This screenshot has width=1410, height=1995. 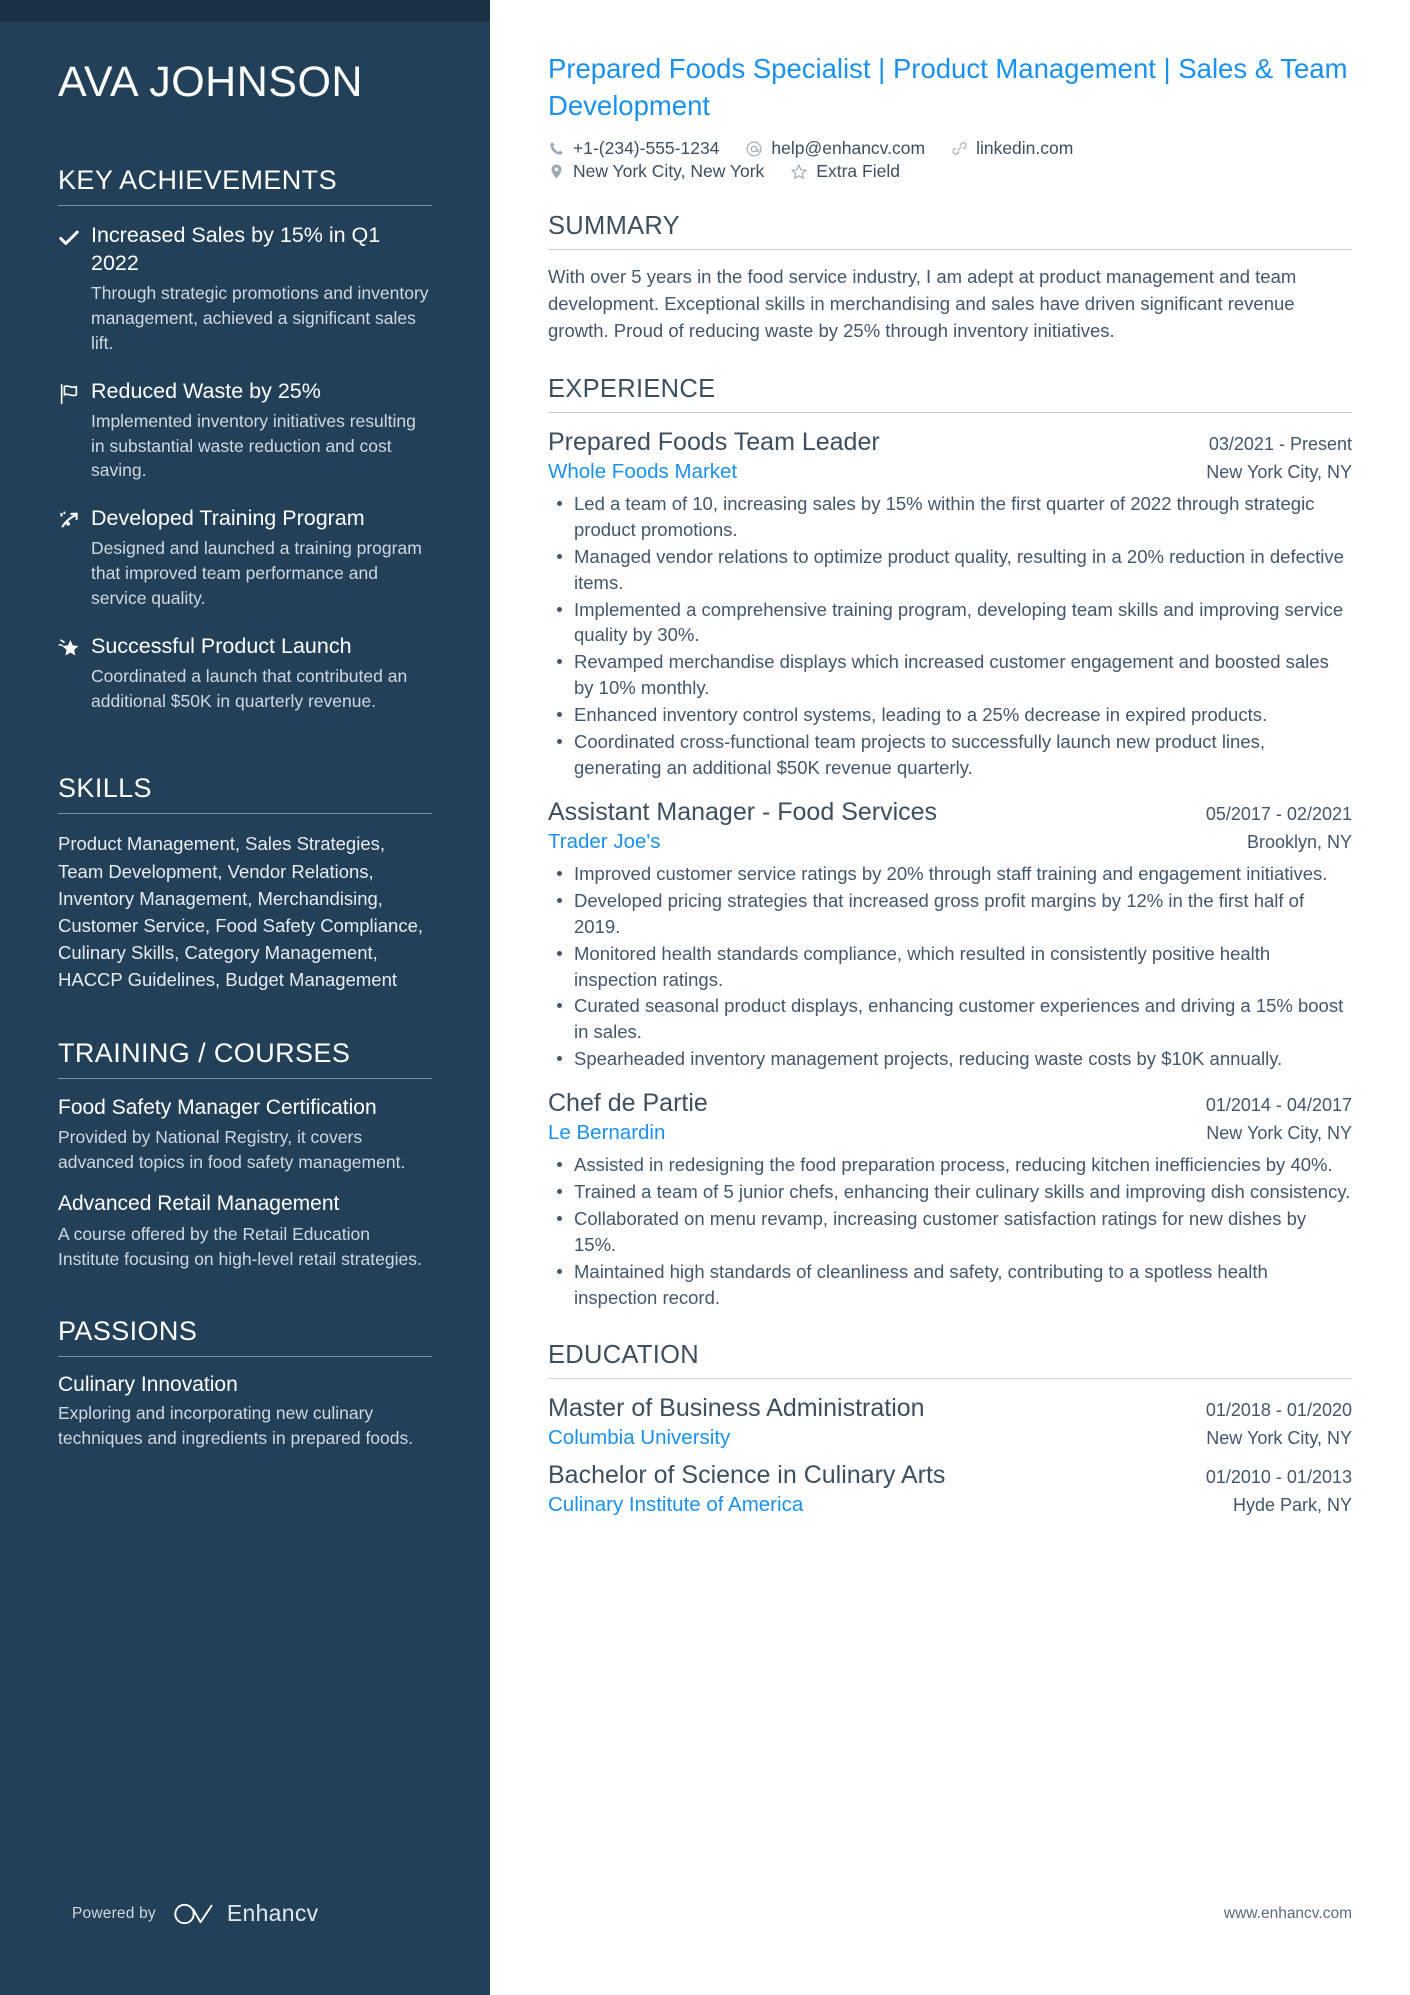 I want to click on website-footer: www.enhancv.com, so click(x=1288, y=1914).